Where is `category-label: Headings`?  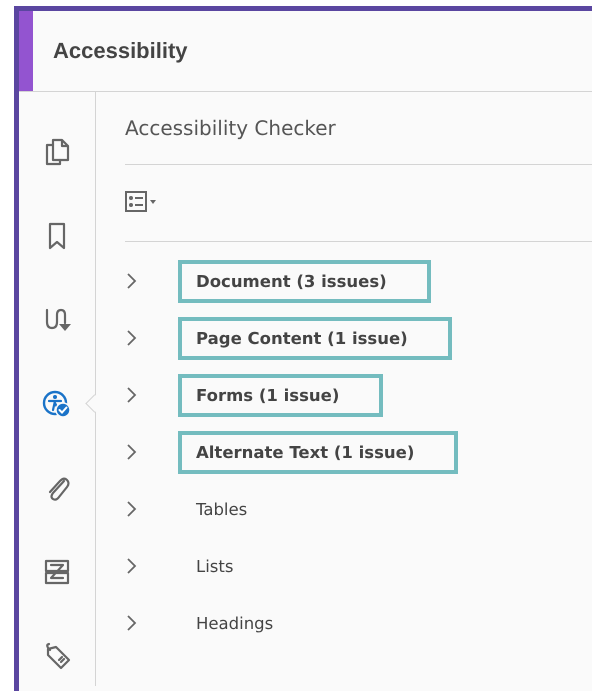
category-label: Headings is located at coordinates (248, 623).